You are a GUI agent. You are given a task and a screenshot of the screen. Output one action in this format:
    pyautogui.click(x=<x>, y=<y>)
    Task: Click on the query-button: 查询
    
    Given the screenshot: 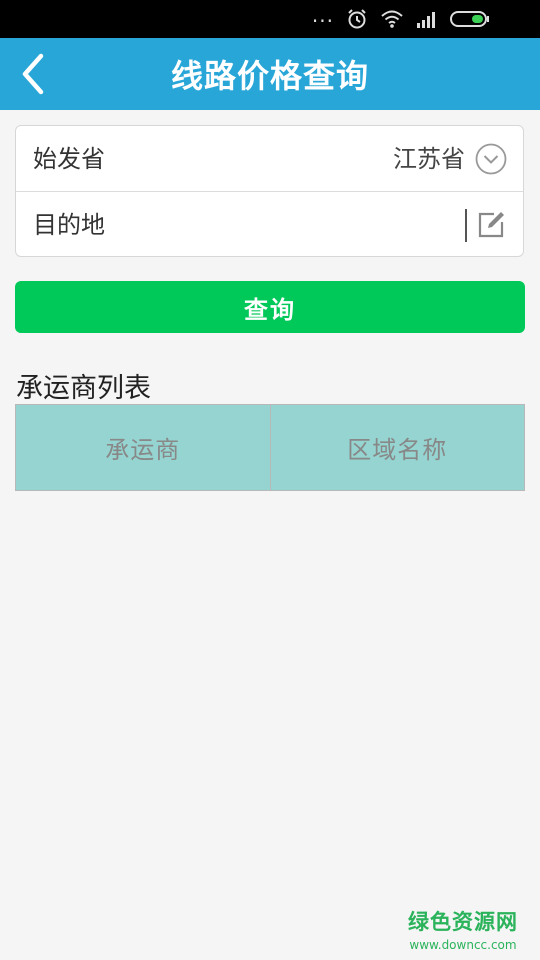 What is the action you would take?
    pyautogui.click(x=270, y=307)
    